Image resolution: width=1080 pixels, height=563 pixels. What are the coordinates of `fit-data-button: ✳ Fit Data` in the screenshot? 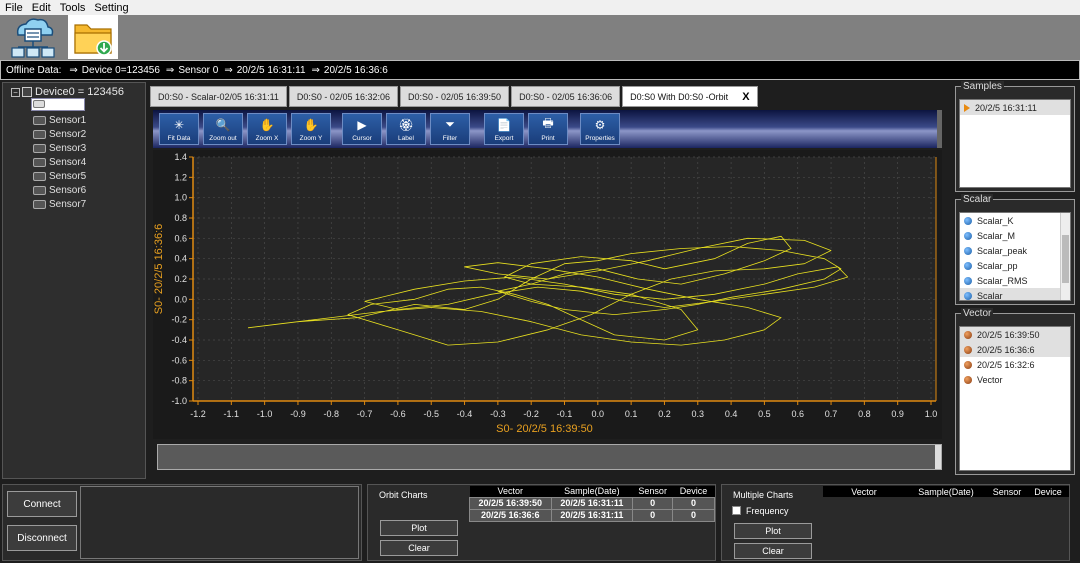 It's located at (179, 129).